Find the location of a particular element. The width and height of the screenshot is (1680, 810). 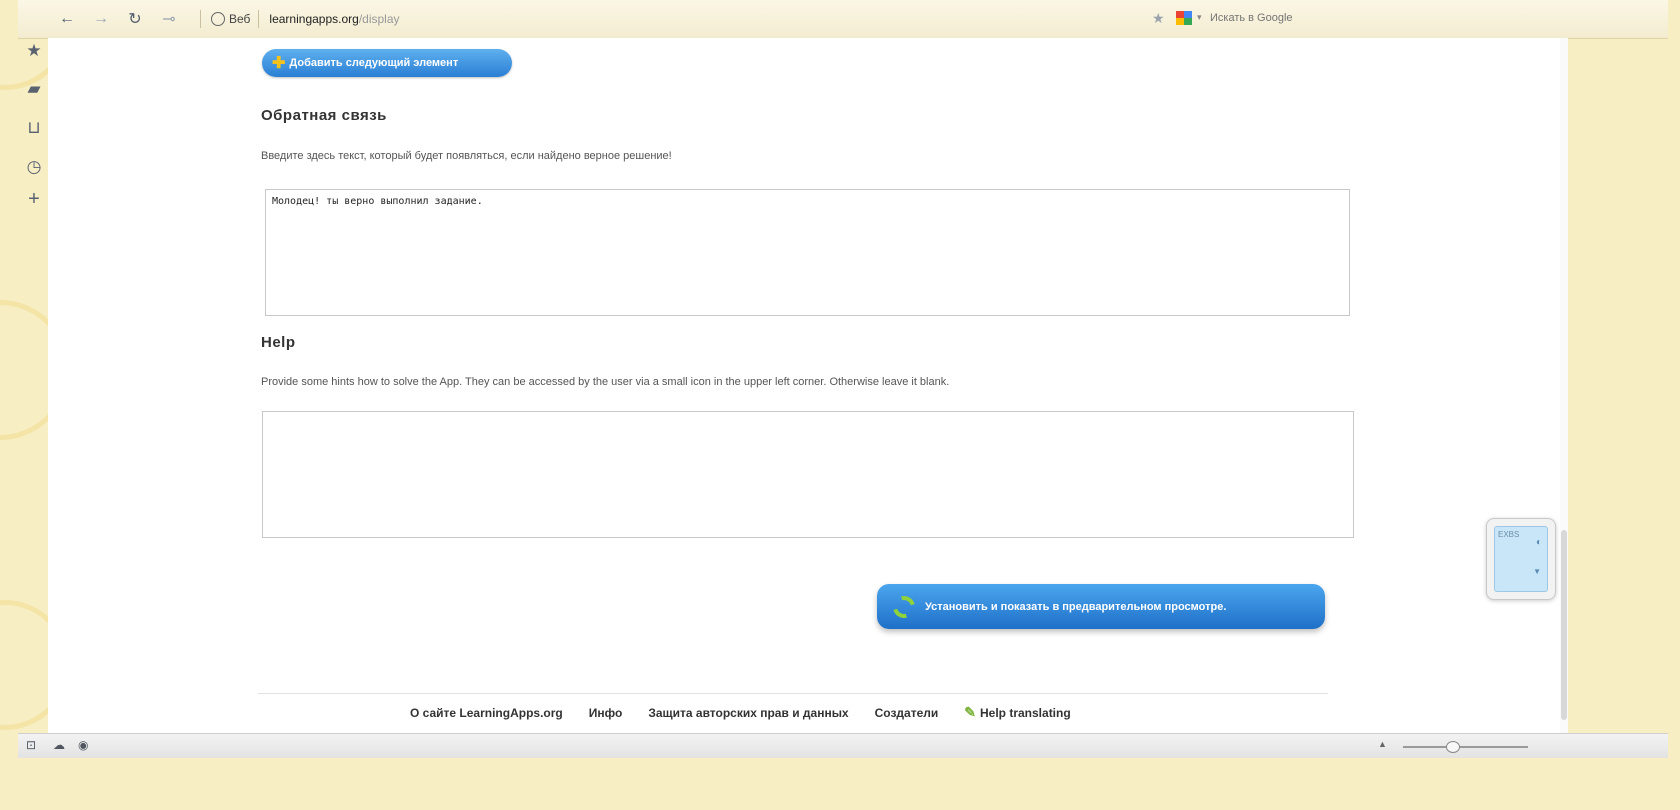

footer-link-copyright: Защита авторских прав и данных is located at coordinates (748, 713).